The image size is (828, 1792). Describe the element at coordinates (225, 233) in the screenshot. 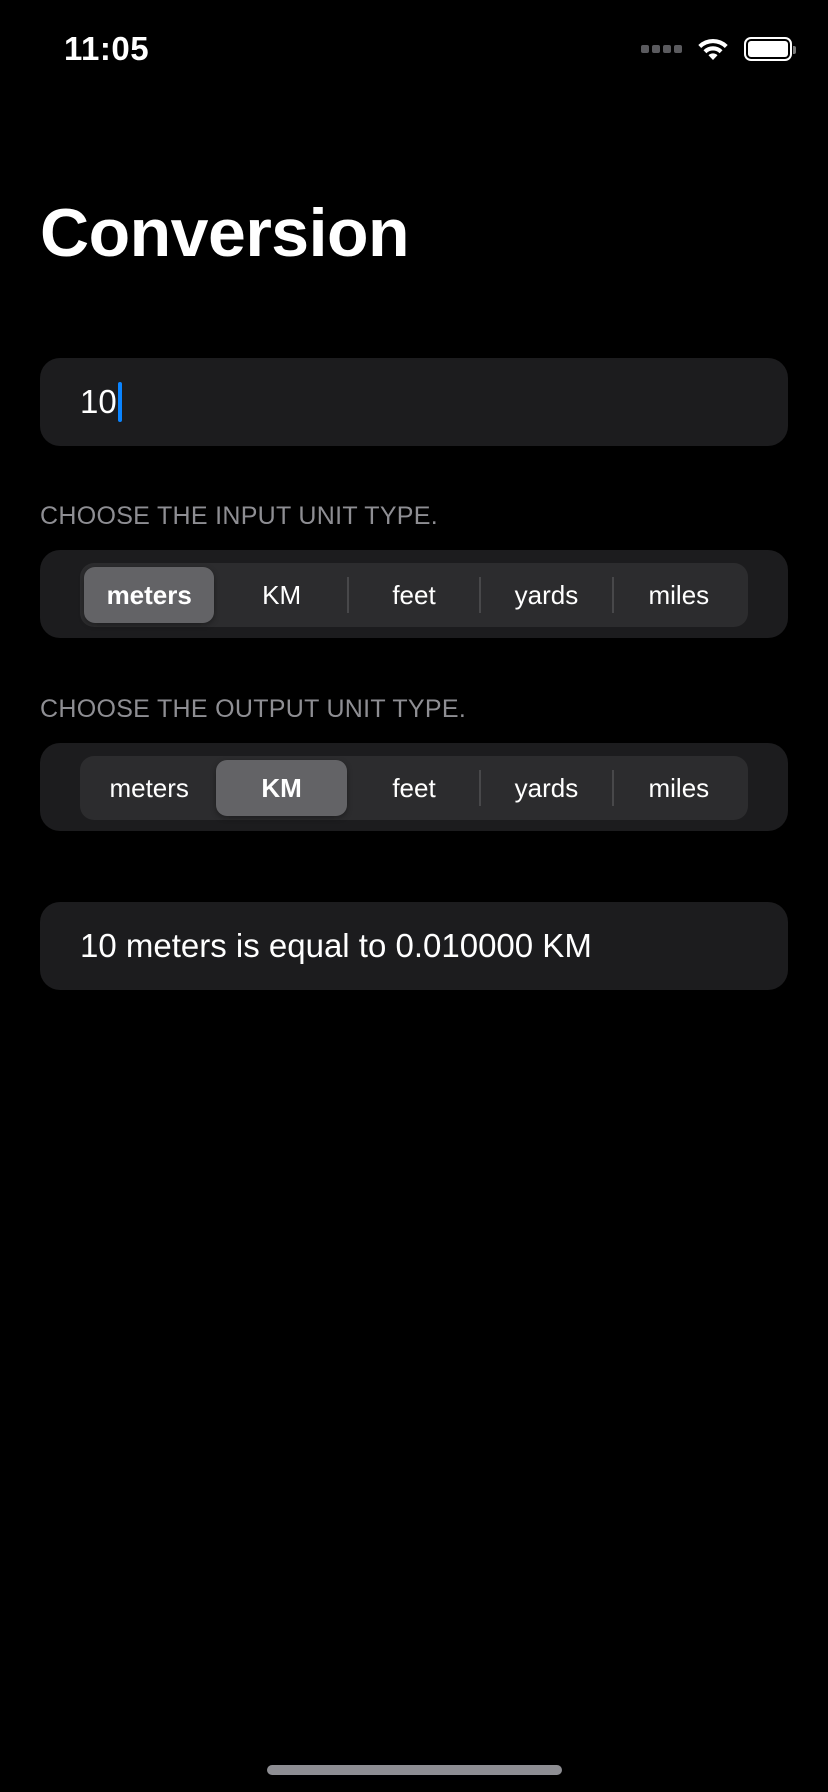

I see `page-title: Conversion` at that location.